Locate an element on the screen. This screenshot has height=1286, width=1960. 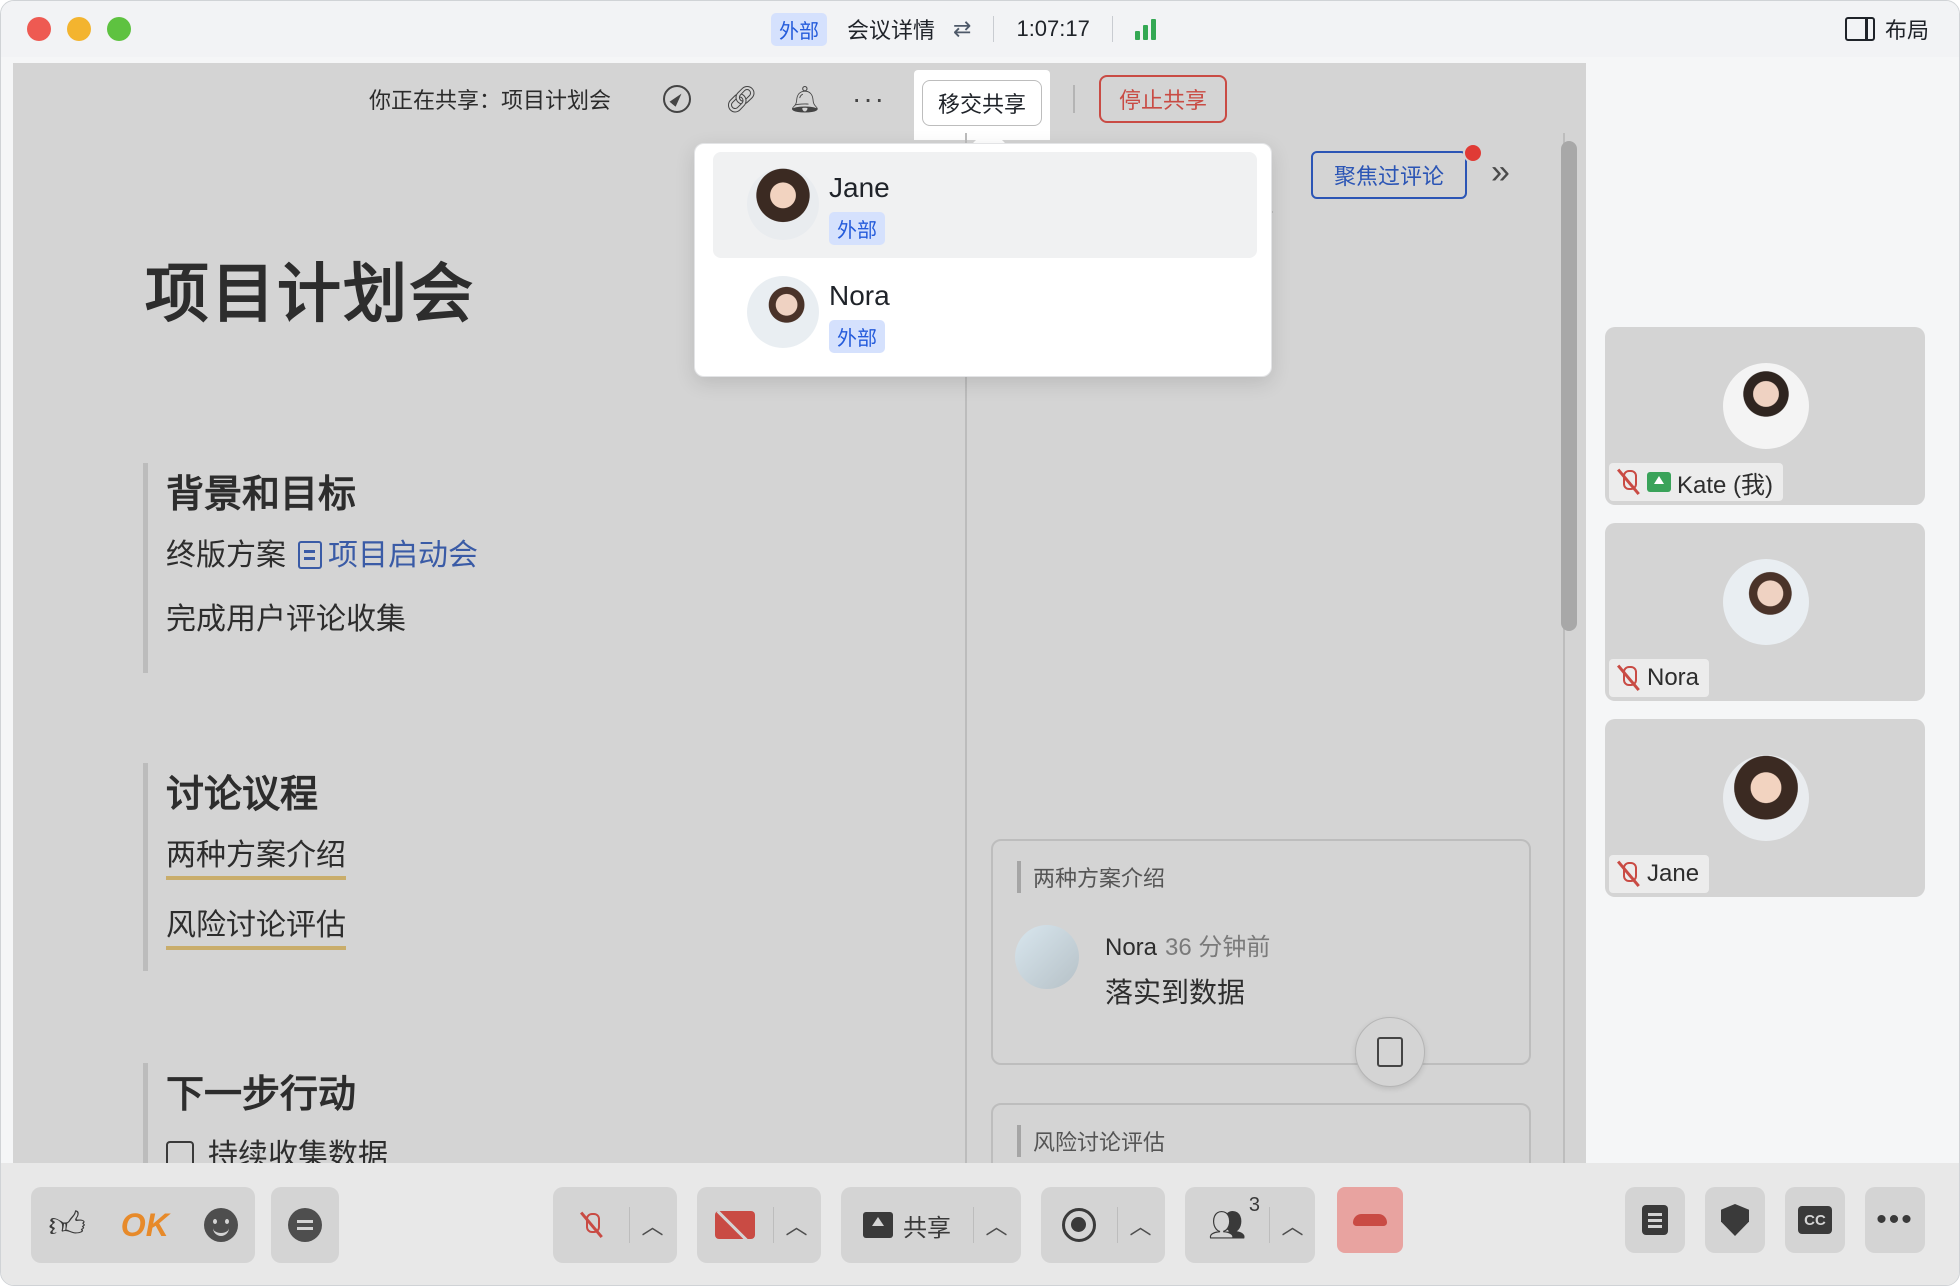
share-control-bar: 你正在共享：项目计划会 🔗︎ 🔔︎ ··· 移交共享 停止共享 is located at coordinates (799, 101).